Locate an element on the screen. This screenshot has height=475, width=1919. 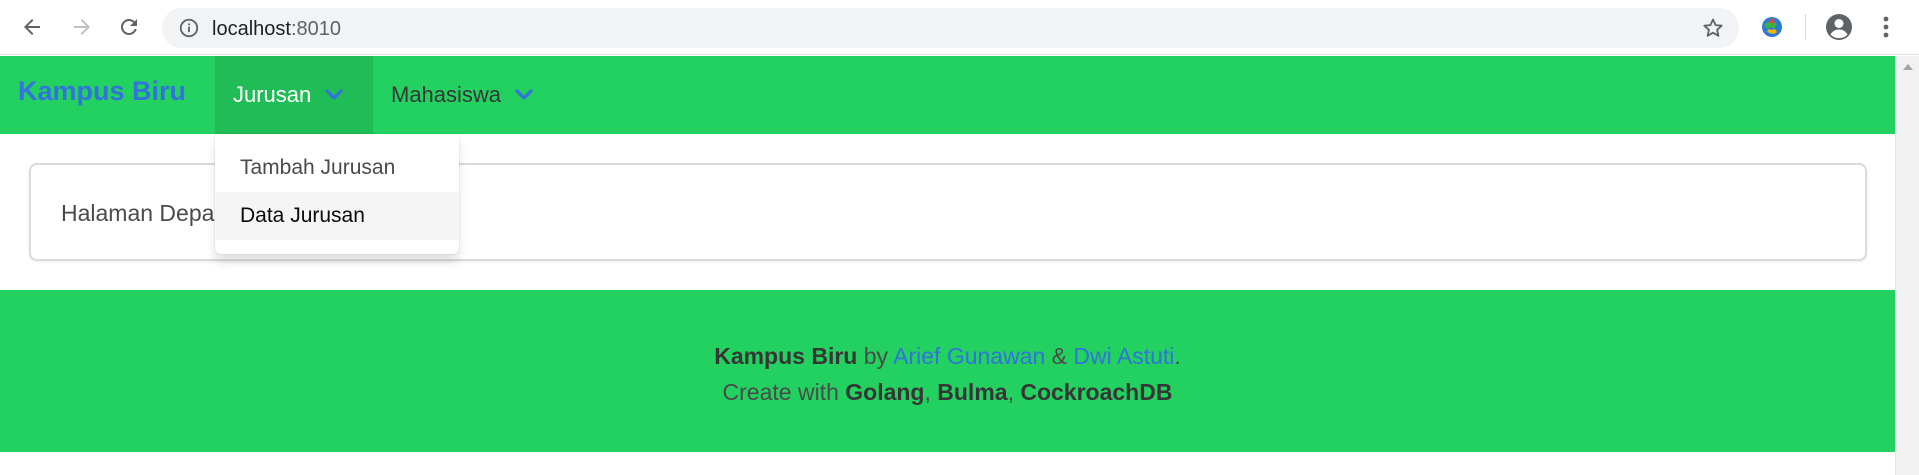
scroll-up-arrow-icon is located at coordinates (1908, 67).